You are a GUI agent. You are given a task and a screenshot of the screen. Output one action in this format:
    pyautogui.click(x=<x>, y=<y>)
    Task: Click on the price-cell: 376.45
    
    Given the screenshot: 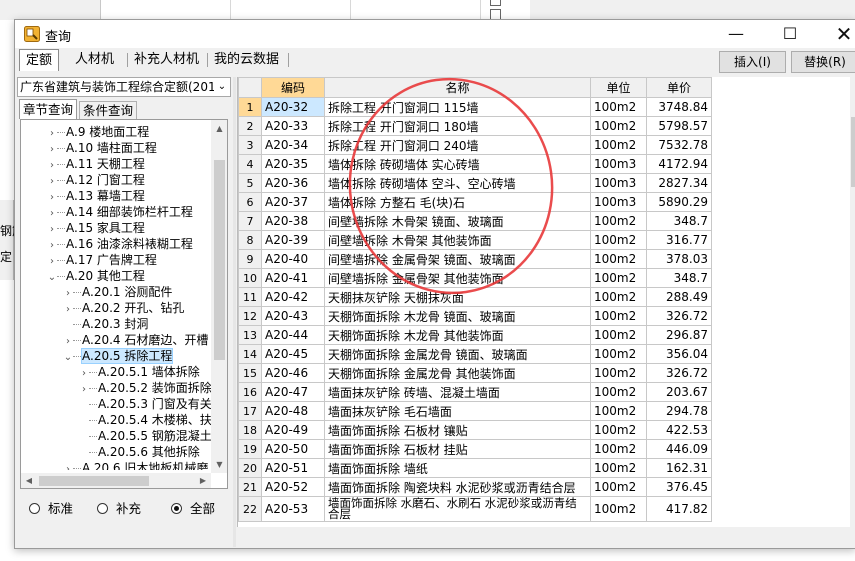 What is the action you would take?
    pyautogui.click(x=679, y=487)
    